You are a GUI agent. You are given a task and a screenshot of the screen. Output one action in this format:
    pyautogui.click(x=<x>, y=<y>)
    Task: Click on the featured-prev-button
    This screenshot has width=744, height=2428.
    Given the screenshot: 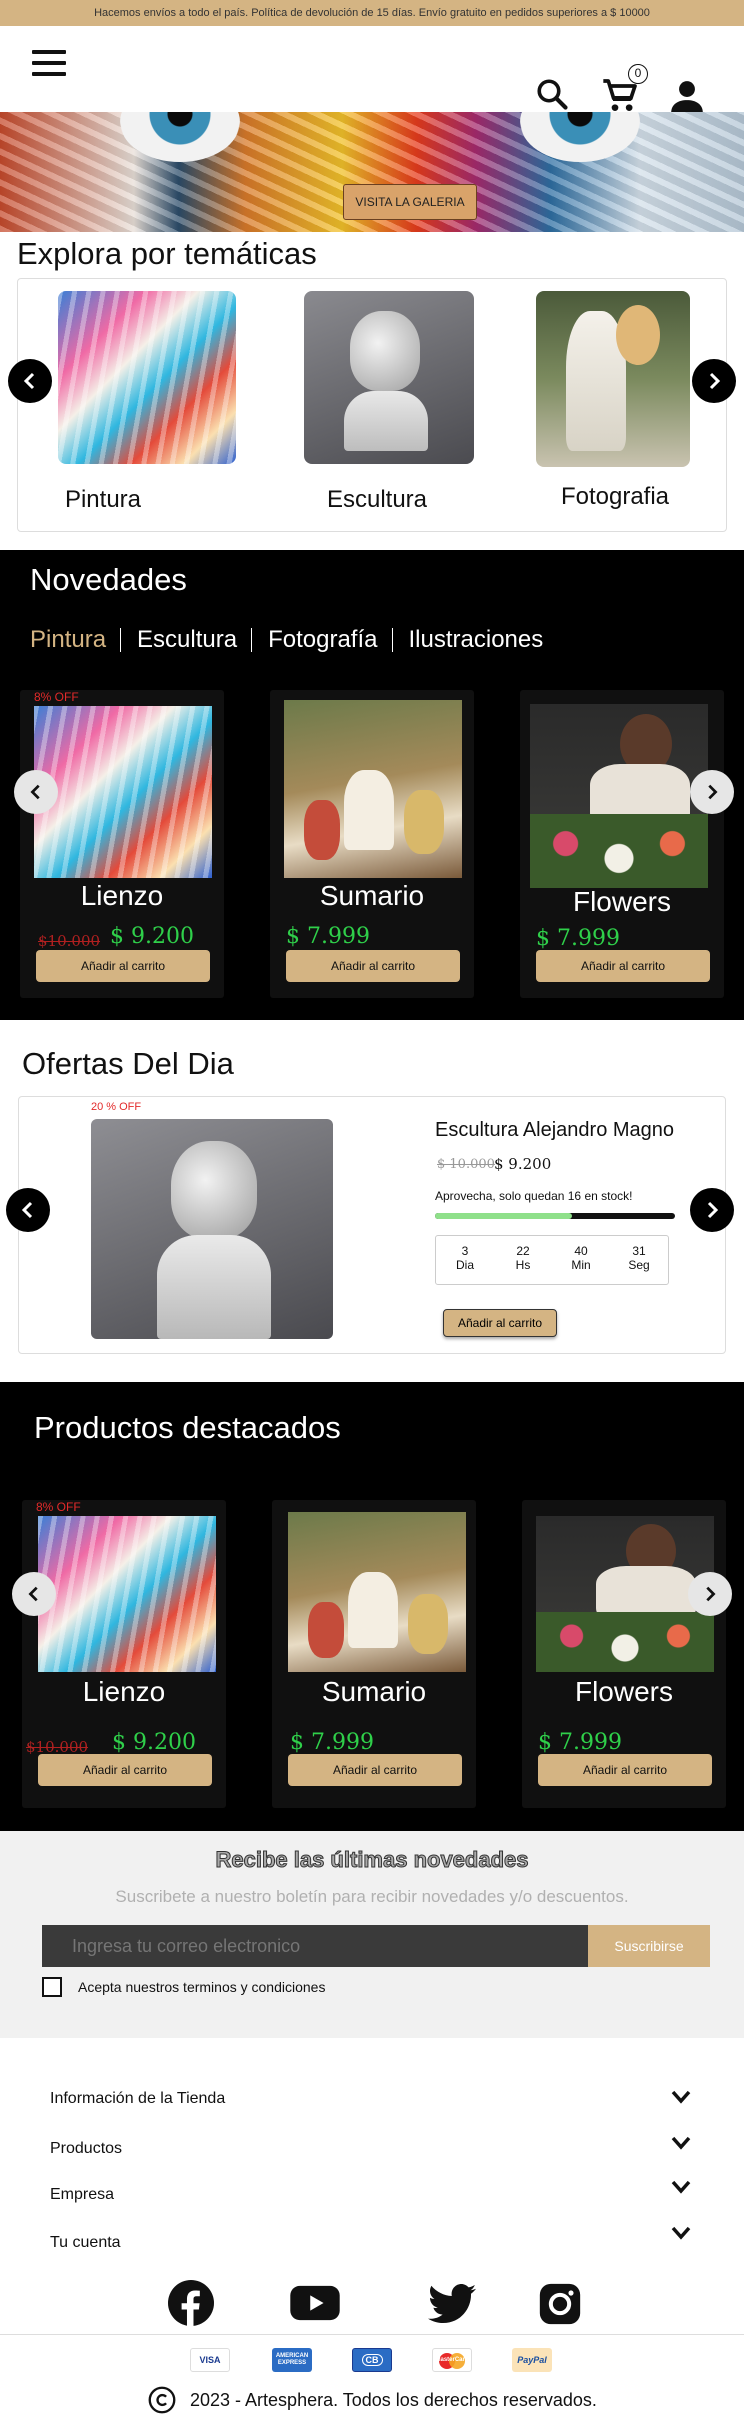 What is the action you would take?
    pyautogui.click(x=34, y=1594)
    